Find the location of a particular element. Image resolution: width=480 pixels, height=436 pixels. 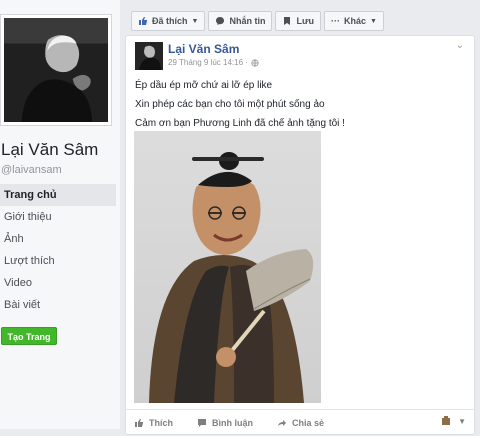

like-button: Thích is located at coordinates (153, 423).